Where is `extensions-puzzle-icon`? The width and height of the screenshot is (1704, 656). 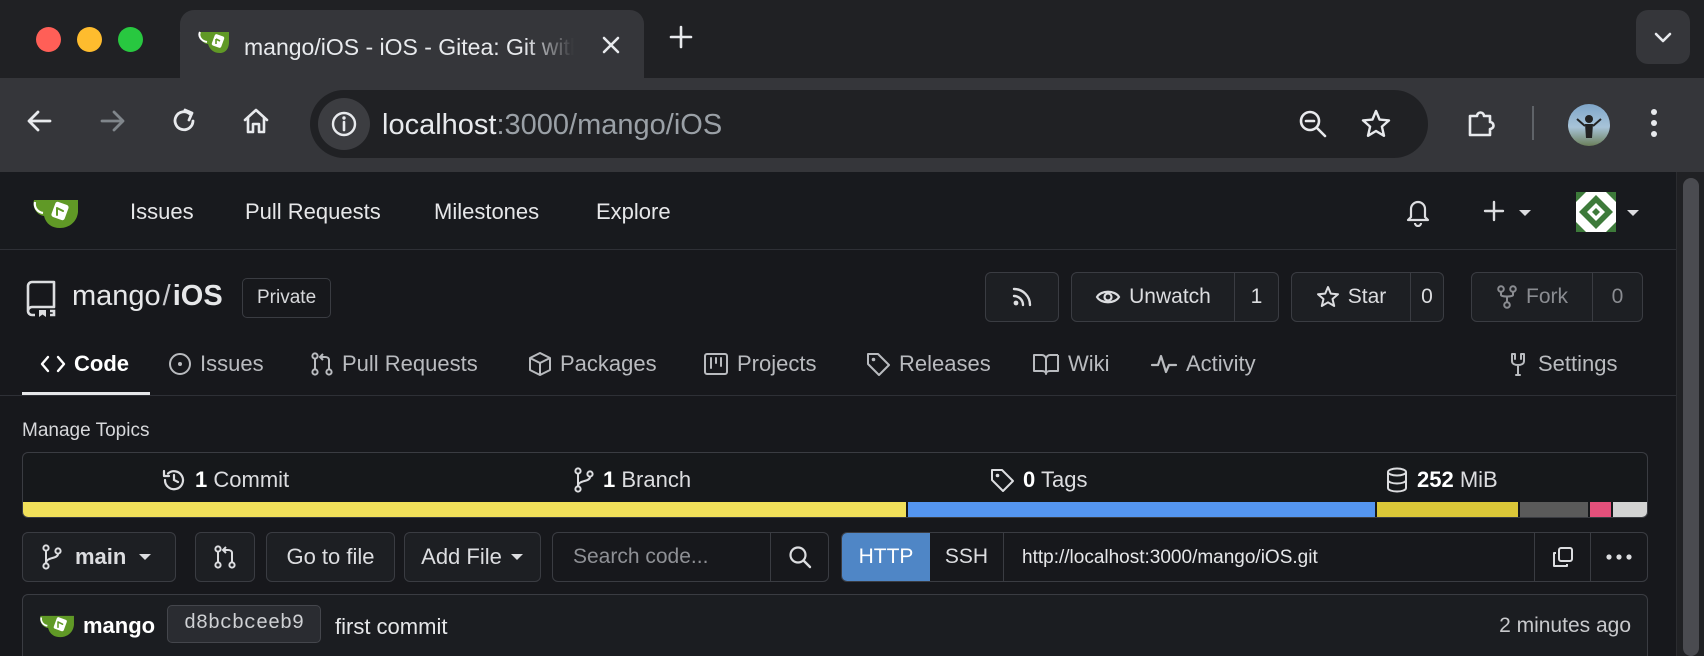 extensions-puzzle-icon is located at coordinates (1482, 122).